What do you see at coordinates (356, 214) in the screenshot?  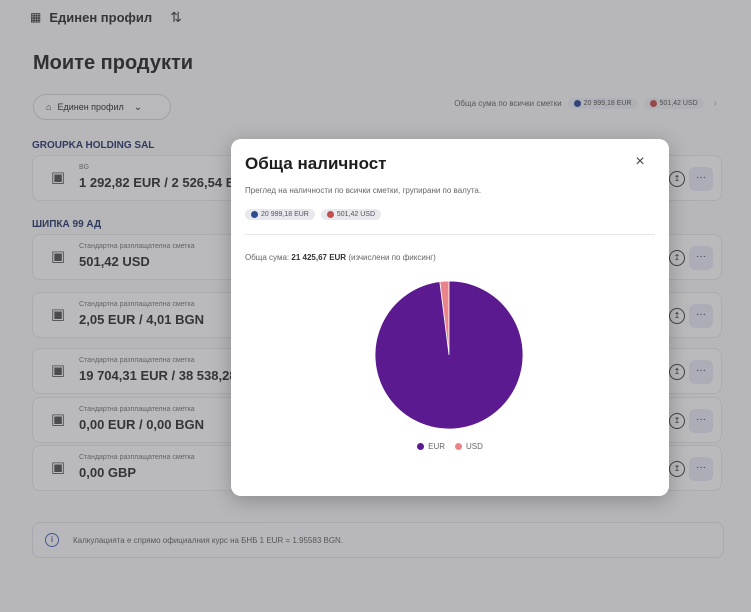 I see `chip-text: 501,42 USD` at bounding box center [356, 214].